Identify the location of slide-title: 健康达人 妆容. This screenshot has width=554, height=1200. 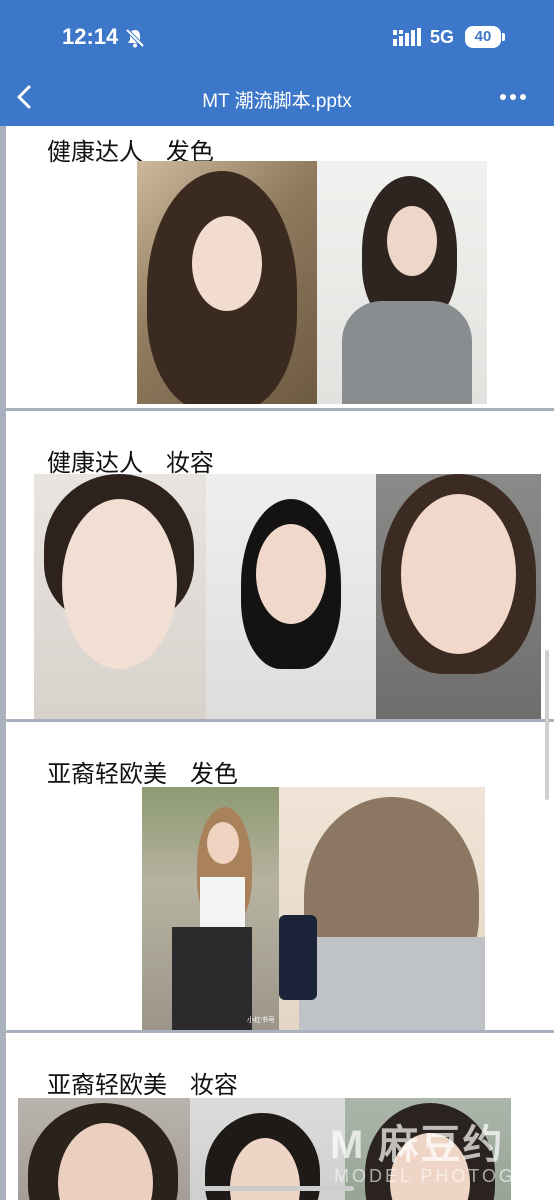
(130, 463).